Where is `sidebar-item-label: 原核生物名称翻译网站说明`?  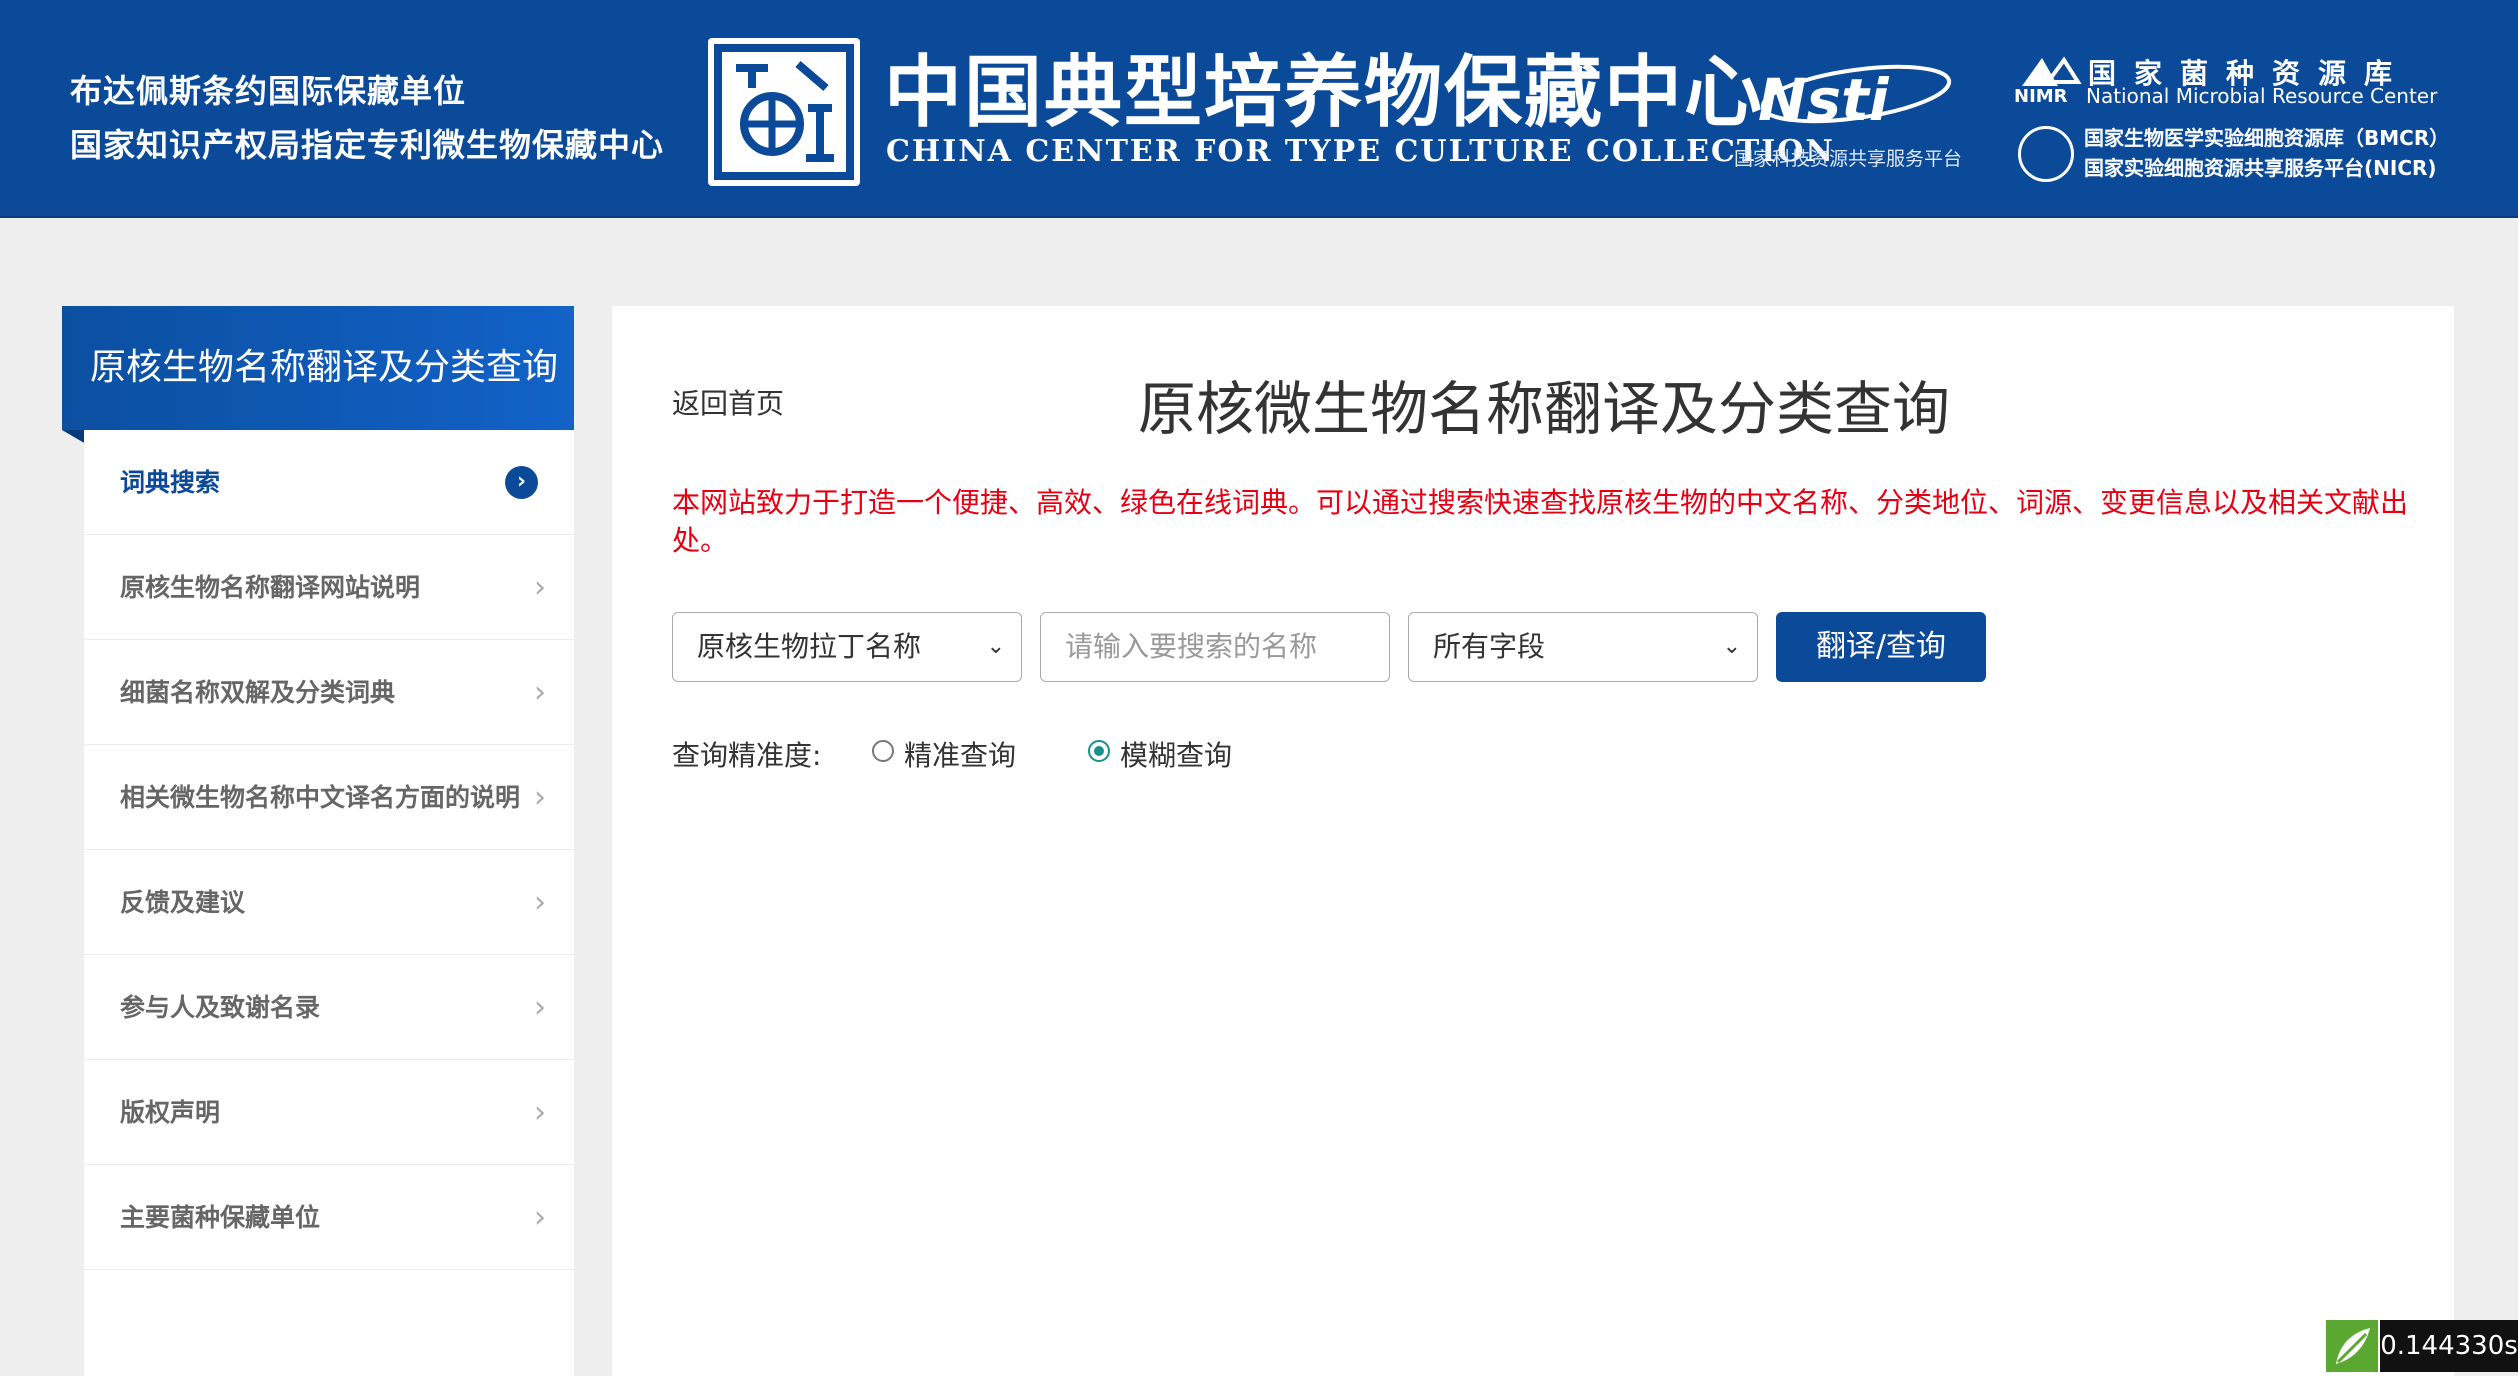
sidebar-item-label: 原核生物名称翻译网站说明 is located at coordinates (270, 587).